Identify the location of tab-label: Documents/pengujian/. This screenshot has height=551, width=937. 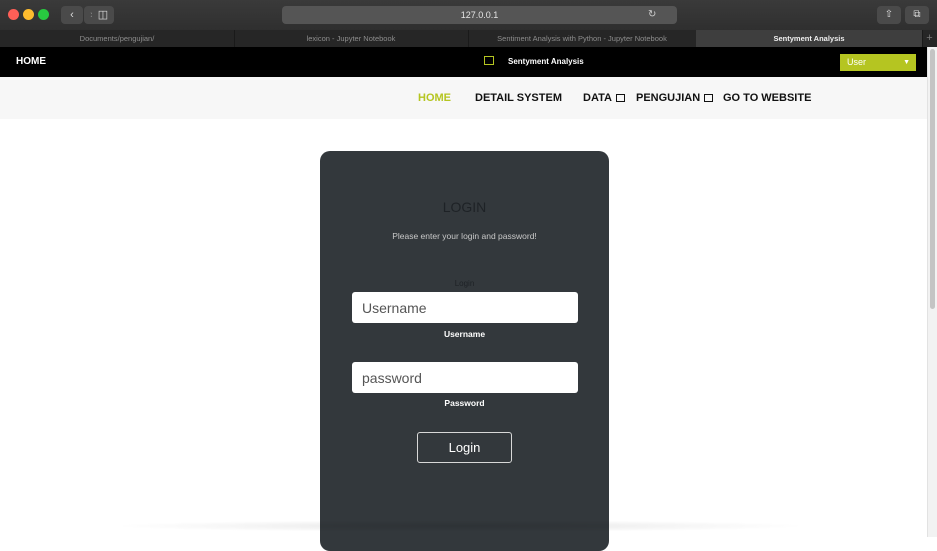
(117, 38).